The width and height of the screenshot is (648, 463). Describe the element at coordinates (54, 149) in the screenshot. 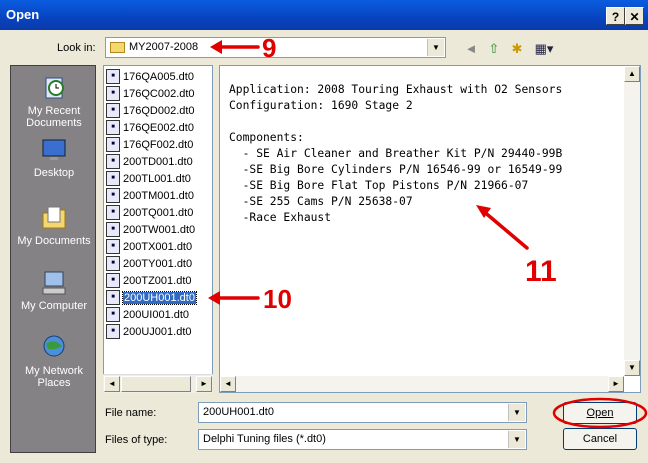

I see `desktop-icon` at that location.